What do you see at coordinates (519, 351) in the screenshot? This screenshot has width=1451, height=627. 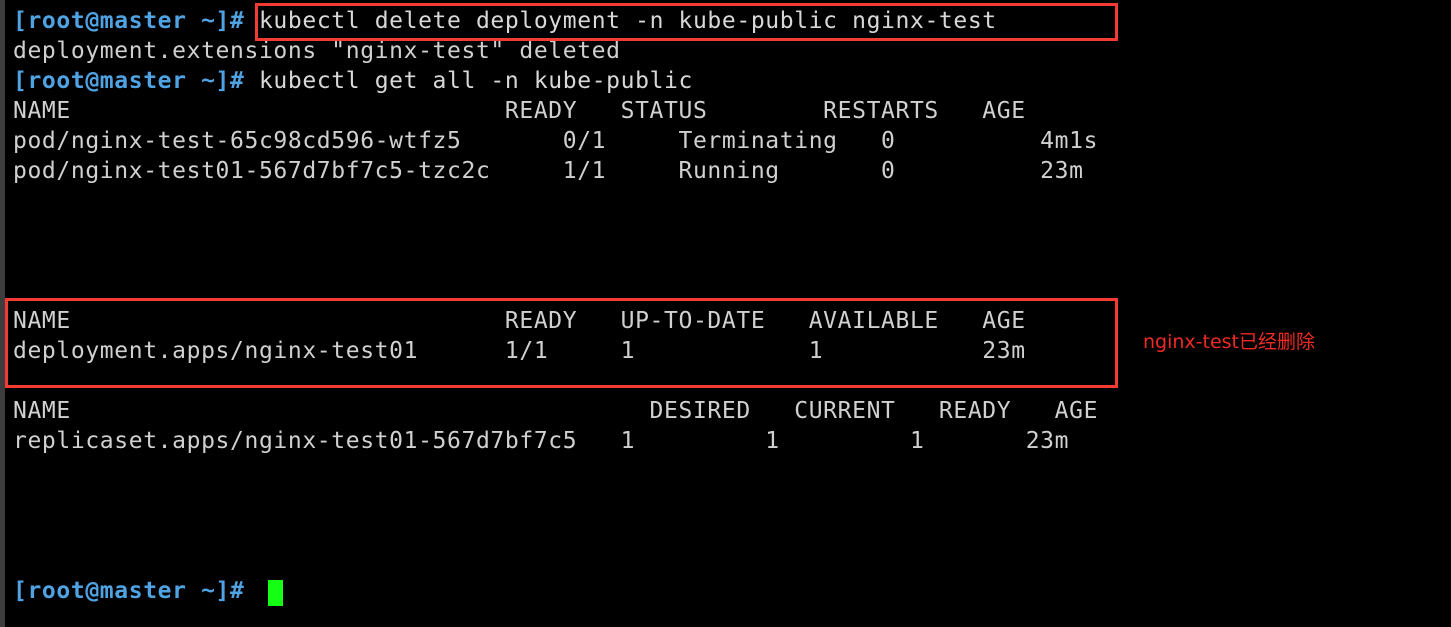 I see `deployments-table-row: deployment.apps/nginx-test01 1/1 1 1 23m` at bounding box center [519, 351].